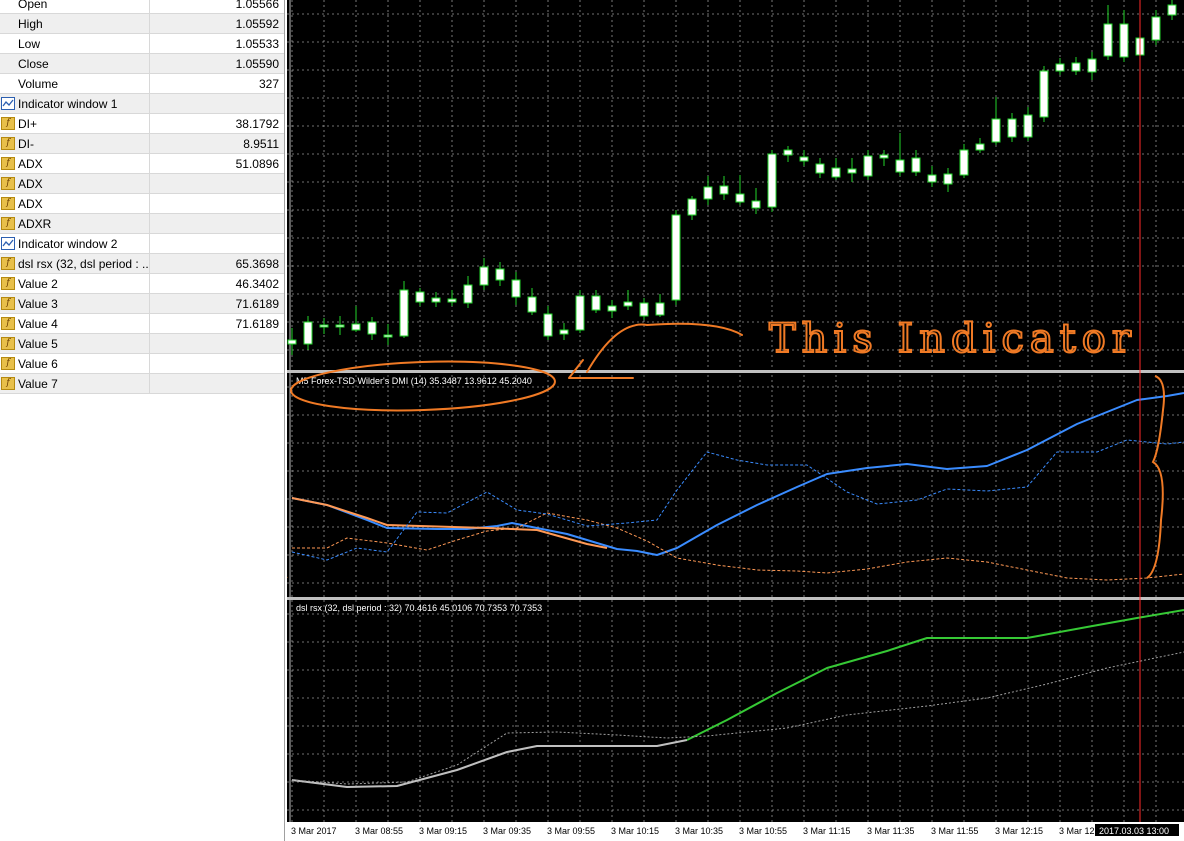 The height and width of the screenshot is (841, 1184). What do you see at coordinates (142, 144) in the screenshot?
I see `data-window-row: f DI- 8.9511` at bounding box center [142, 144].